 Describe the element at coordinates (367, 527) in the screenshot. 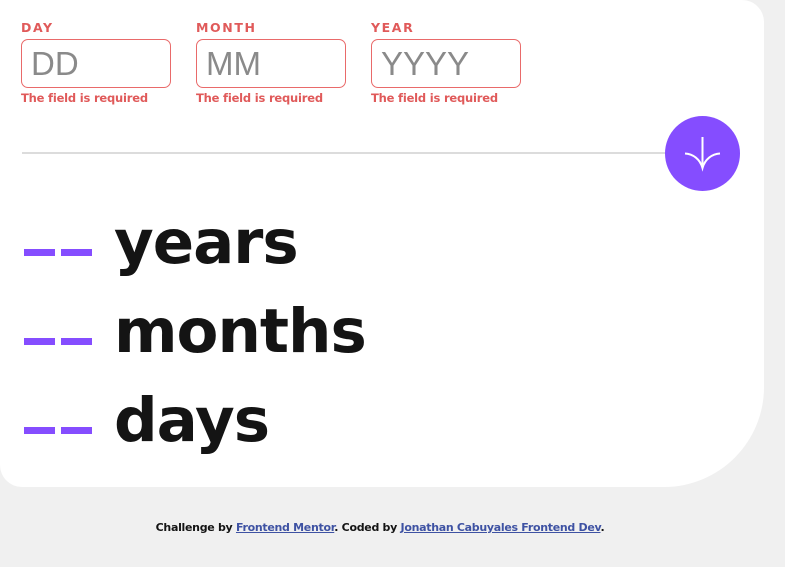

I see `attribution-middle: . Coded by` at that location.